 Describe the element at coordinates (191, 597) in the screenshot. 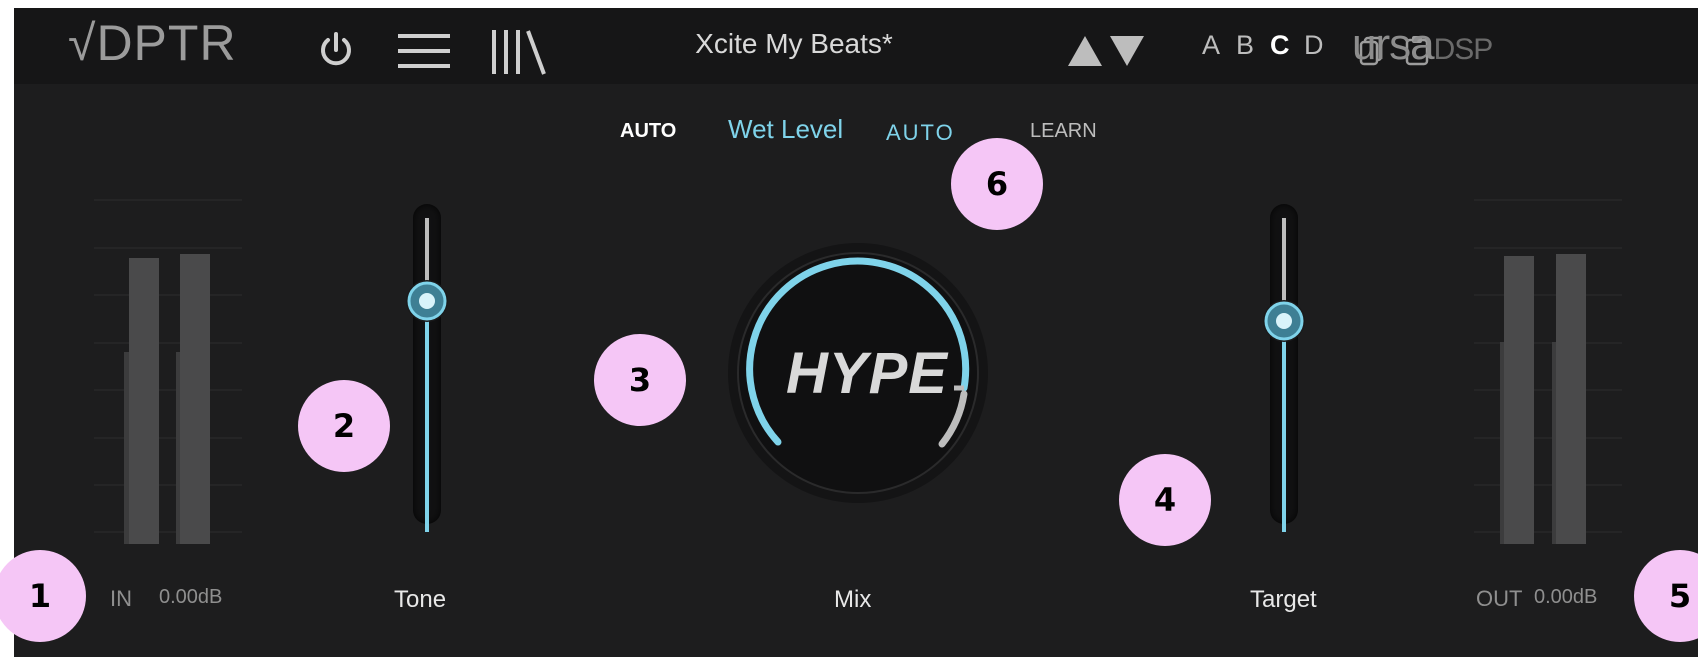

I see `input-level-readout: 0.00dB` at that location.